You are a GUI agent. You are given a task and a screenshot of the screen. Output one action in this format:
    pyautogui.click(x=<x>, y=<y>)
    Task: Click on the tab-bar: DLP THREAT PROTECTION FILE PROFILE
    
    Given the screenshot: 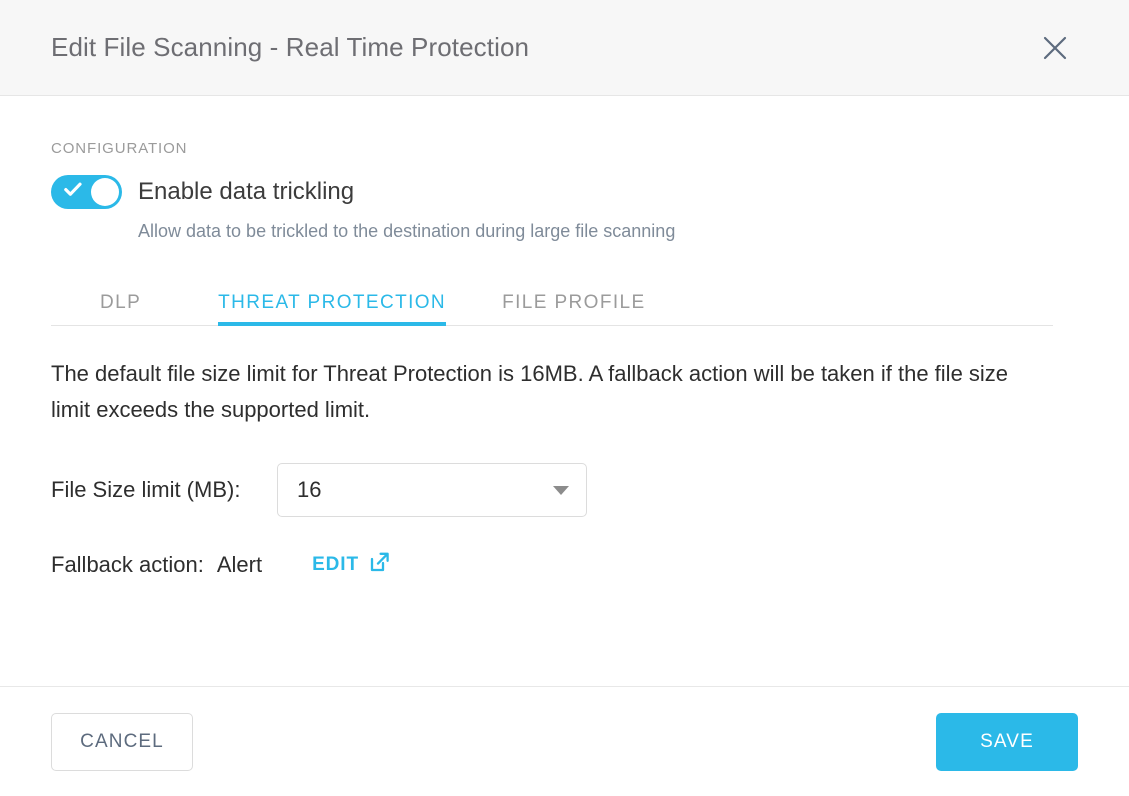 What is the action you would take?
    pyautogui.click(x=552, y=302)
    